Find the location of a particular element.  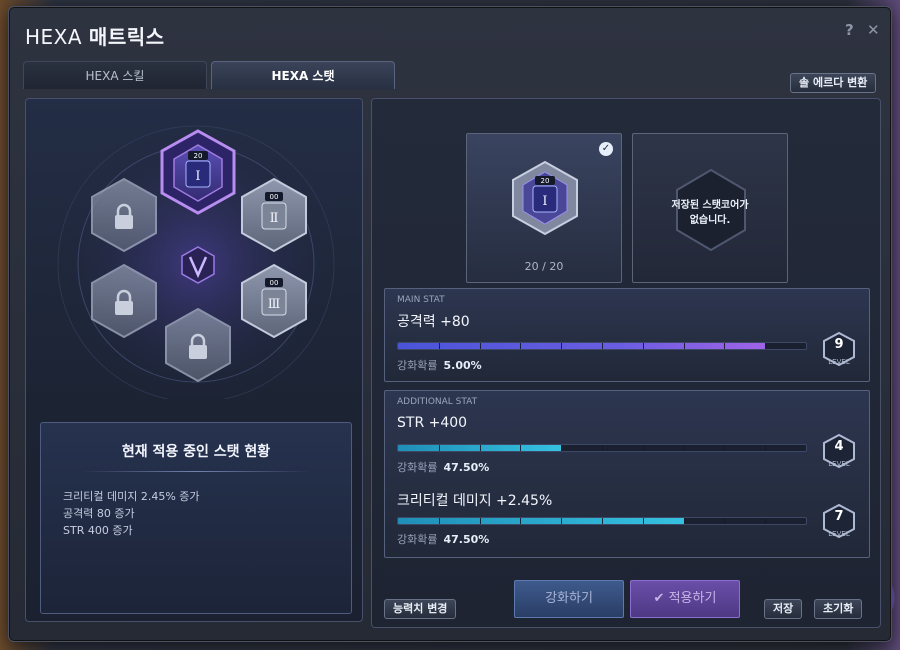

additional-stat-name-2: 크리티컬 데미지 +2.45% is located at coordinates (475, 501).